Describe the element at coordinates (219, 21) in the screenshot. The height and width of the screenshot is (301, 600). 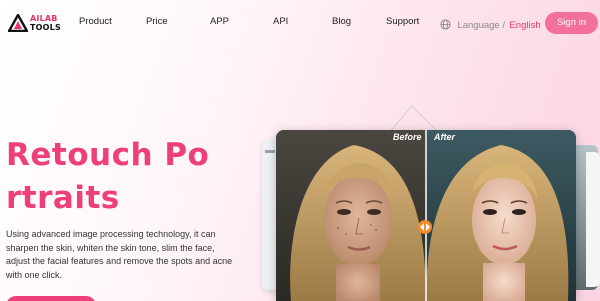
I see `nav-app: APP` at that location.